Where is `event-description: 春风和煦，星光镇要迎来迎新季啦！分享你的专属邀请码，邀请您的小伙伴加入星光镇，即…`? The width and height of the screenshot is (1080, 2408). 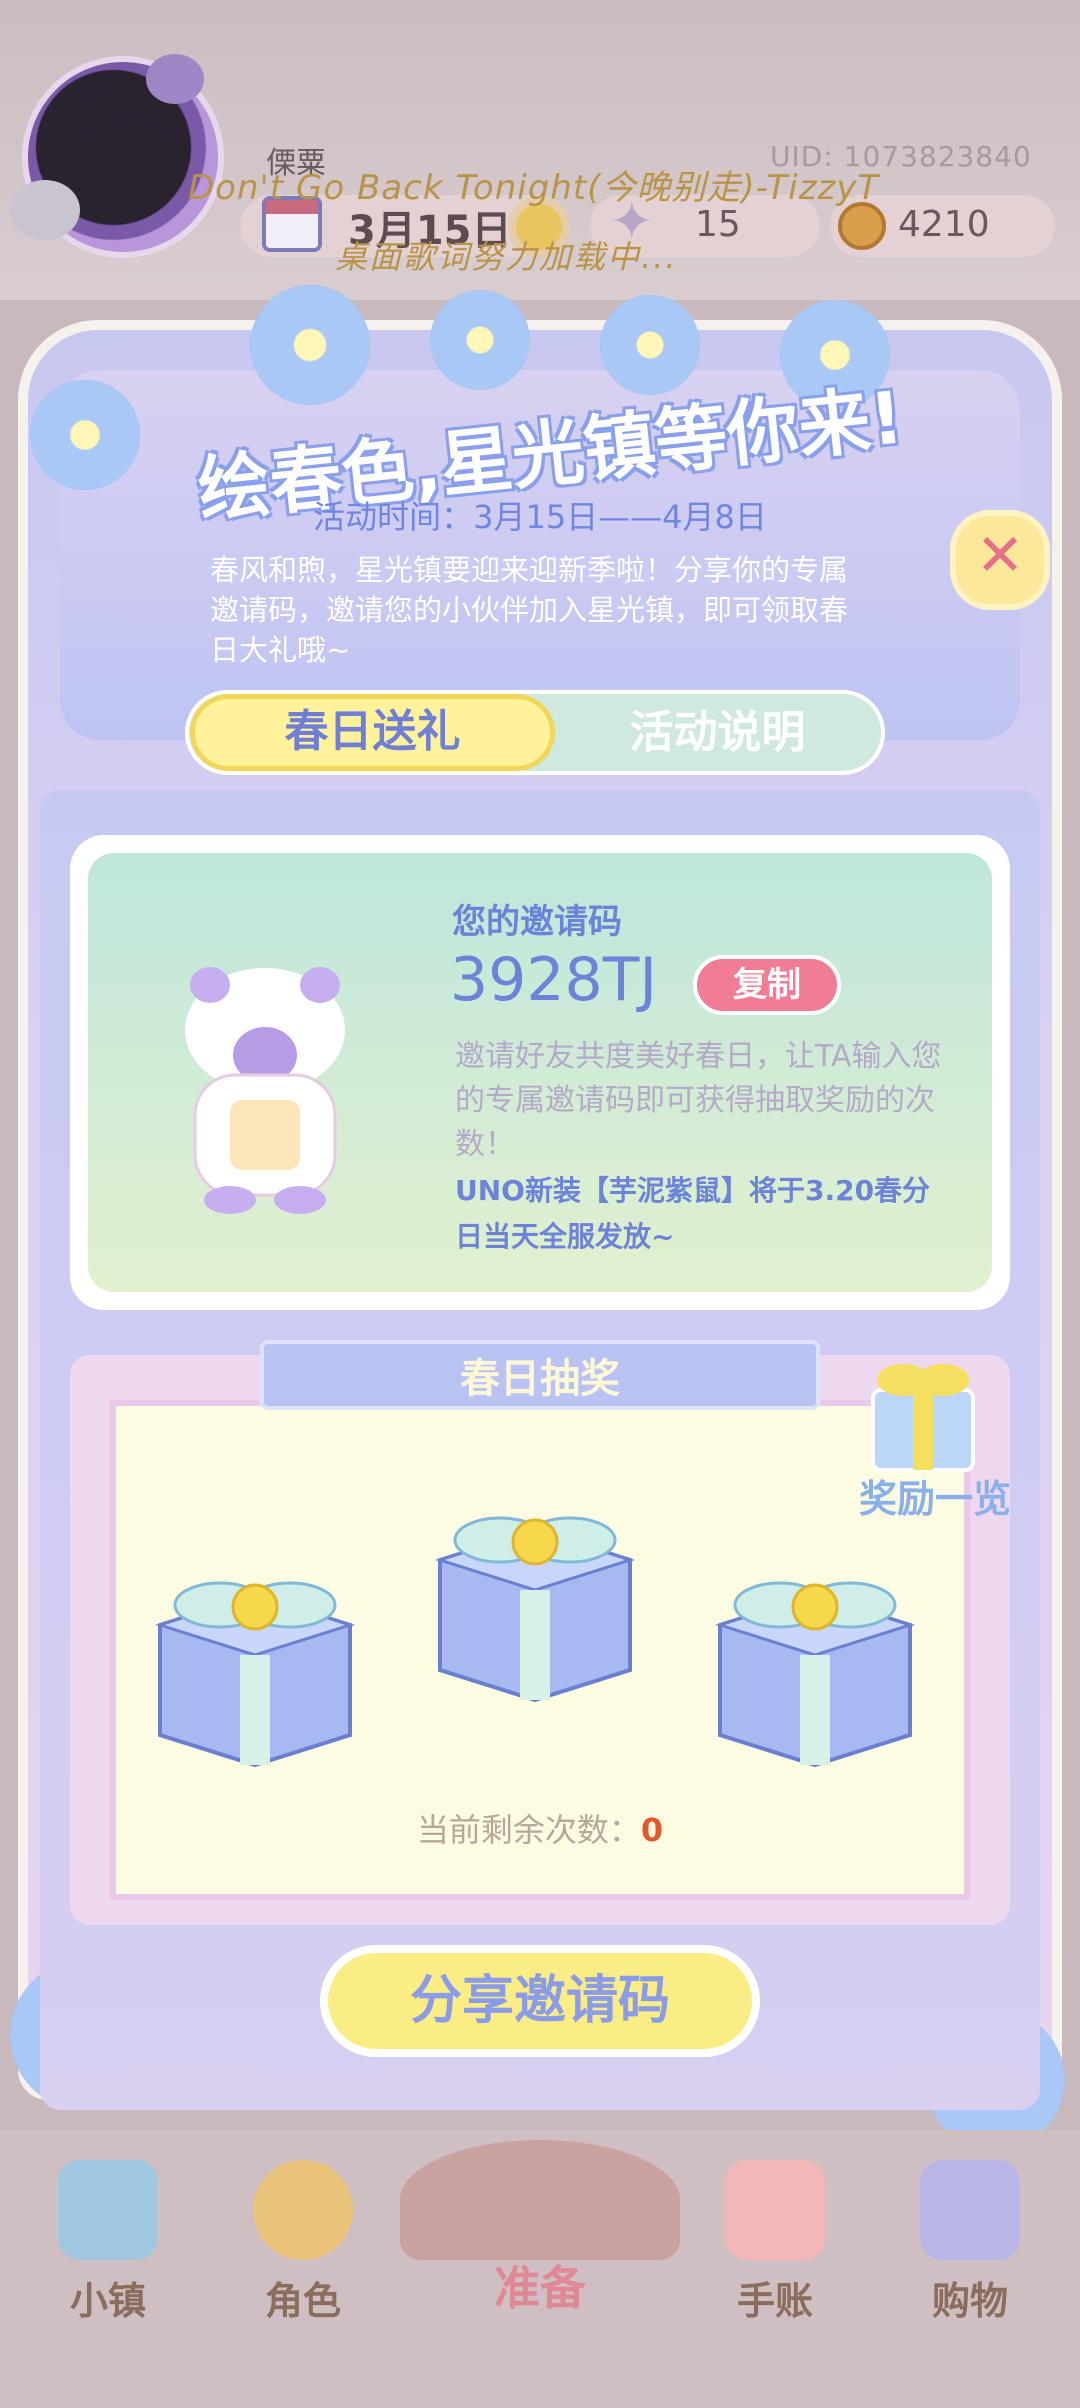
event-description: 春风和煦，星光镇要迎来迎新季啦！分享你的专属邀请码，邀请您的小伙伴加入星光镇，即… is located at coordinates (529, 610).